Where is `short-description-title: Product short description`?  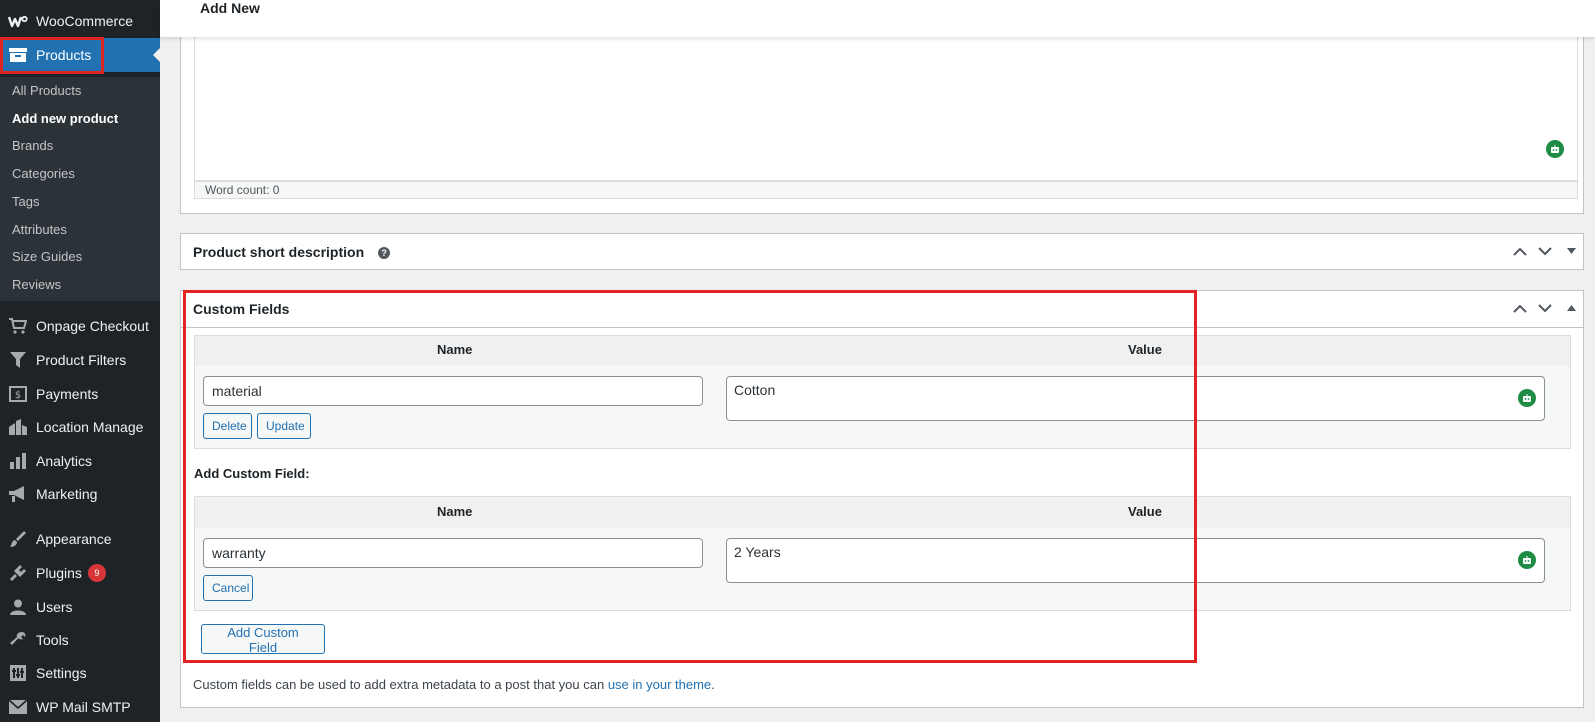
short-description-title: Product short description is located at coordinates (279, 252).